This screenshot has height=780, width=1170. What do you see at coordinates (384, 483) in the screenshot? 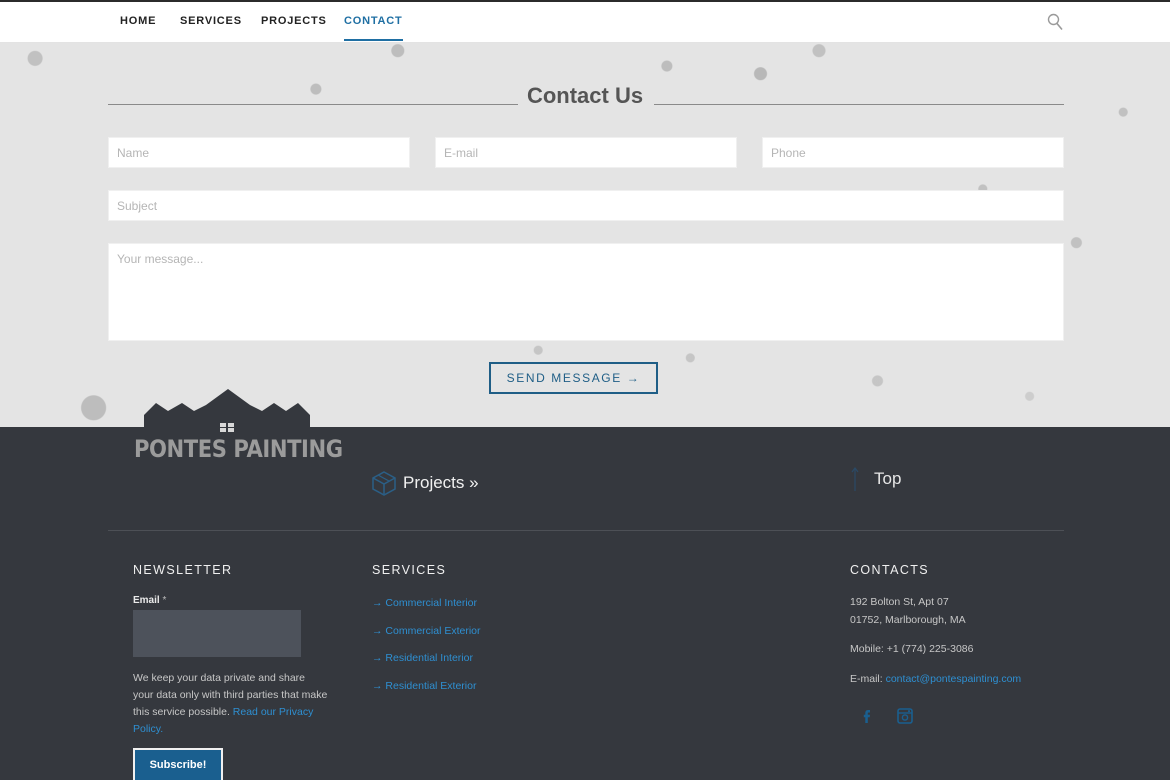
I see `cube-icon` at bounding box center [384, 483].